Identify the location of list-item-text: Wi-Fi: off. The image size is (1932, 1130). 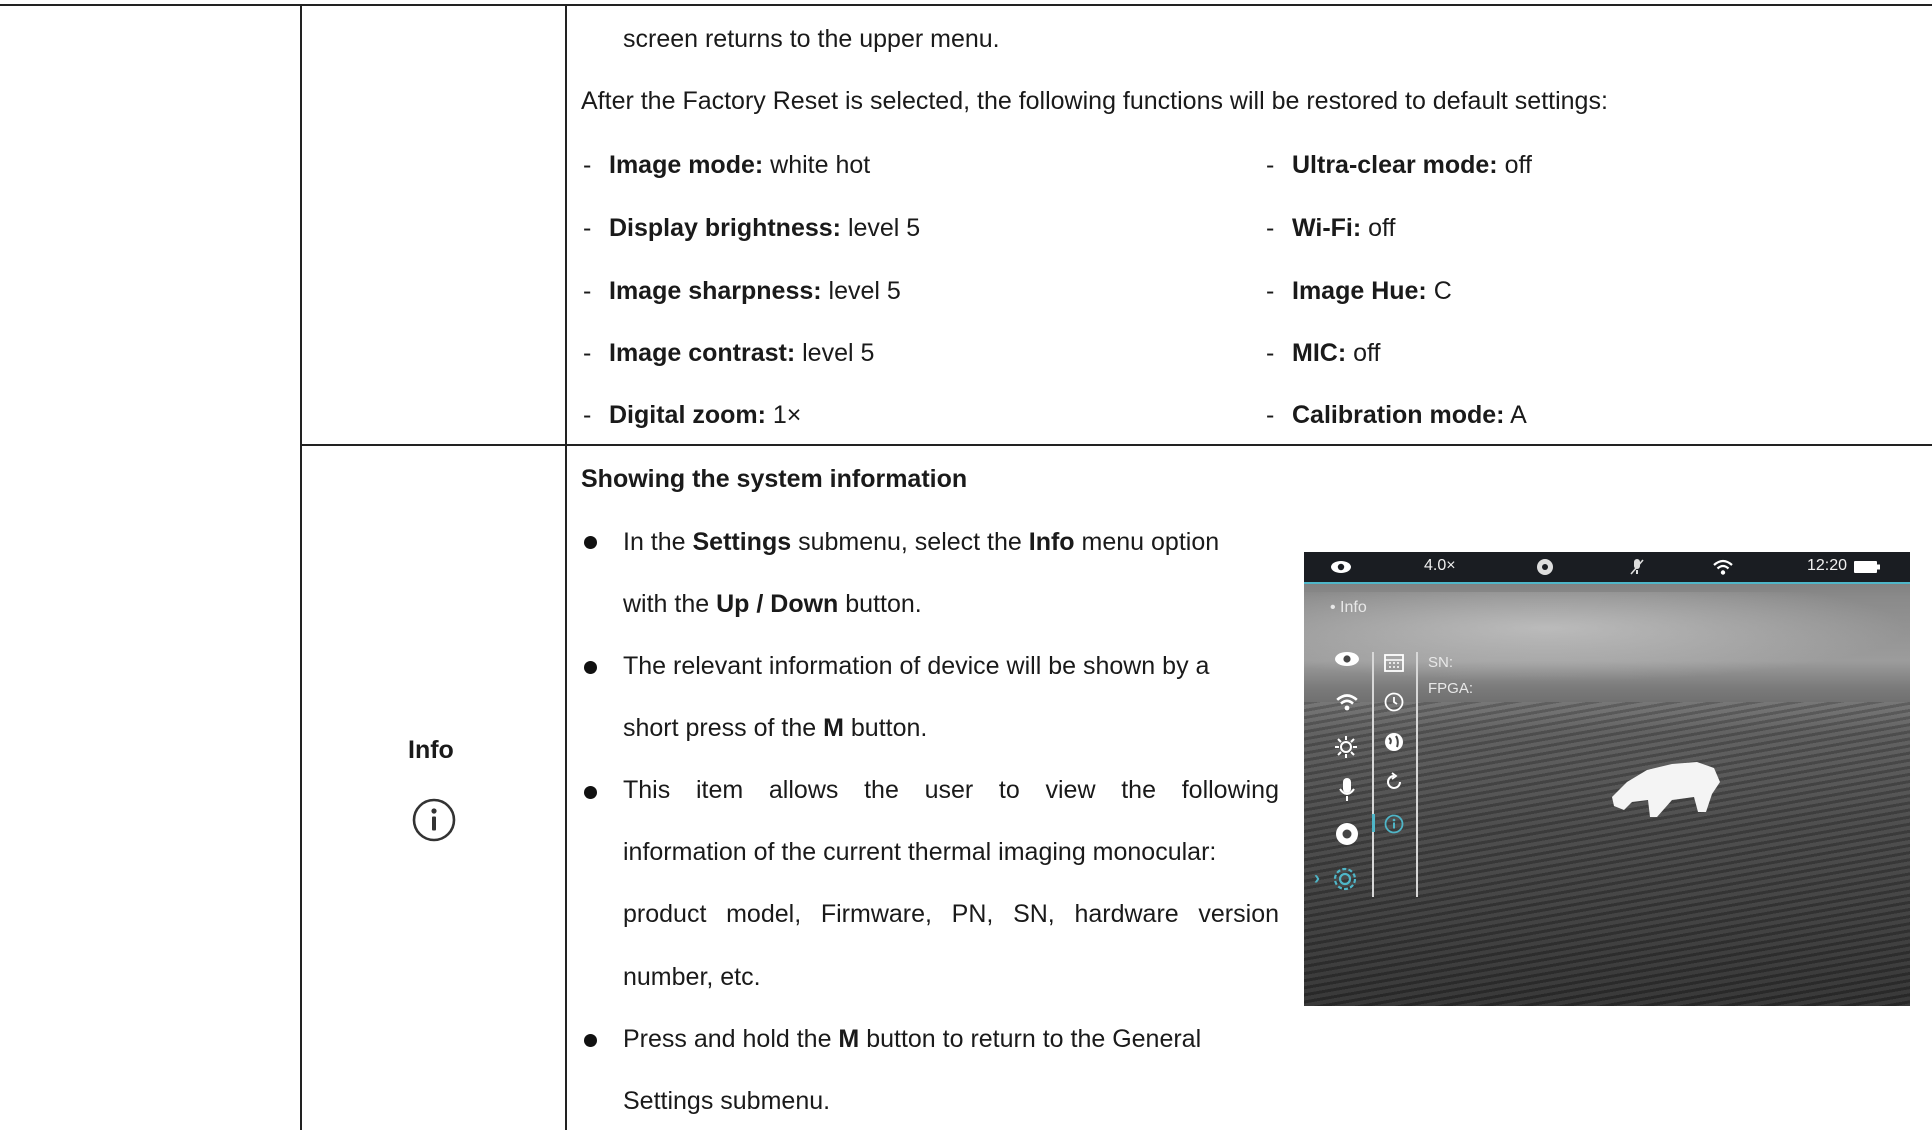
(1344, 228).